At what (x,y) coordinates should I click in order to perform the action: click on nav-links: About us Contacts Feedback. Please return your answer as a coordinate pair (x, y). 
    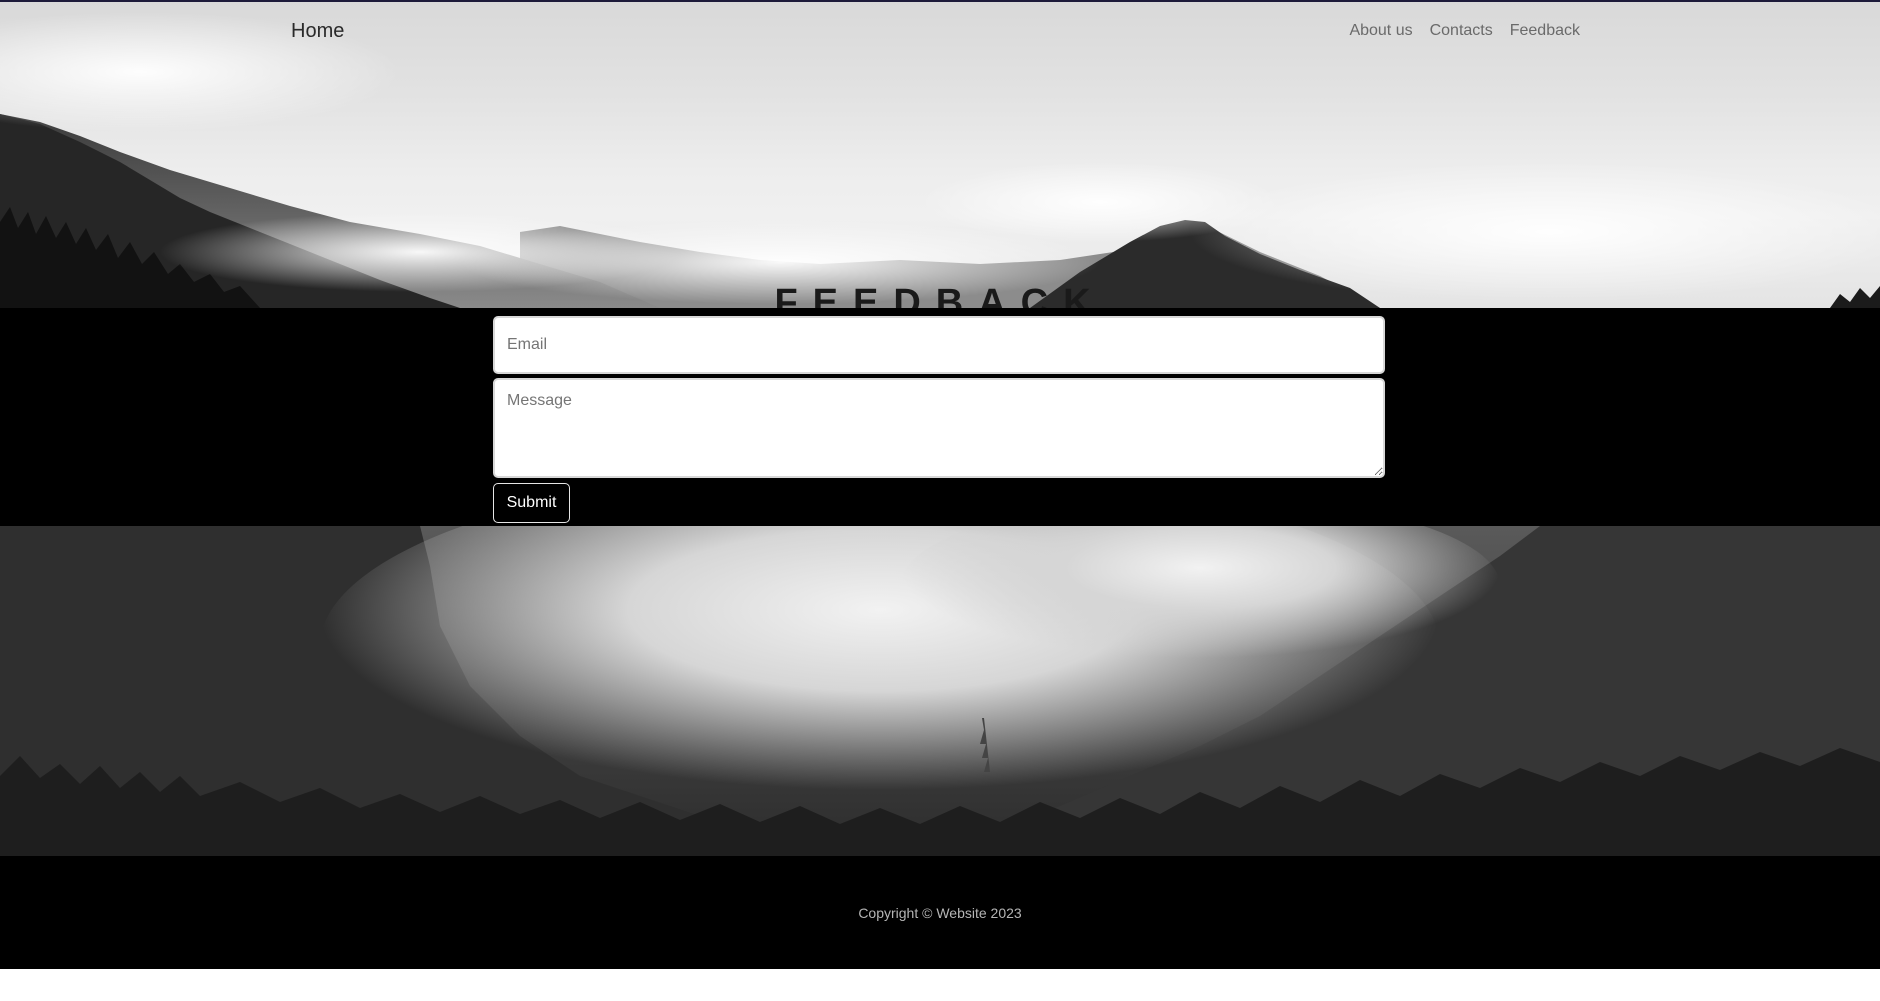
    Looking at the image, I should click on (1464, 31).